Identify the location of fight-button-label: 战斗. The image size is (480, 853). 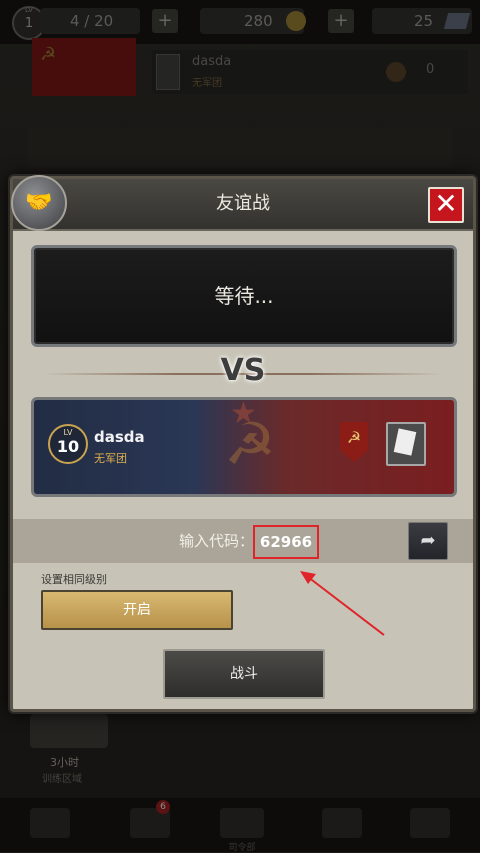
(244, 674).